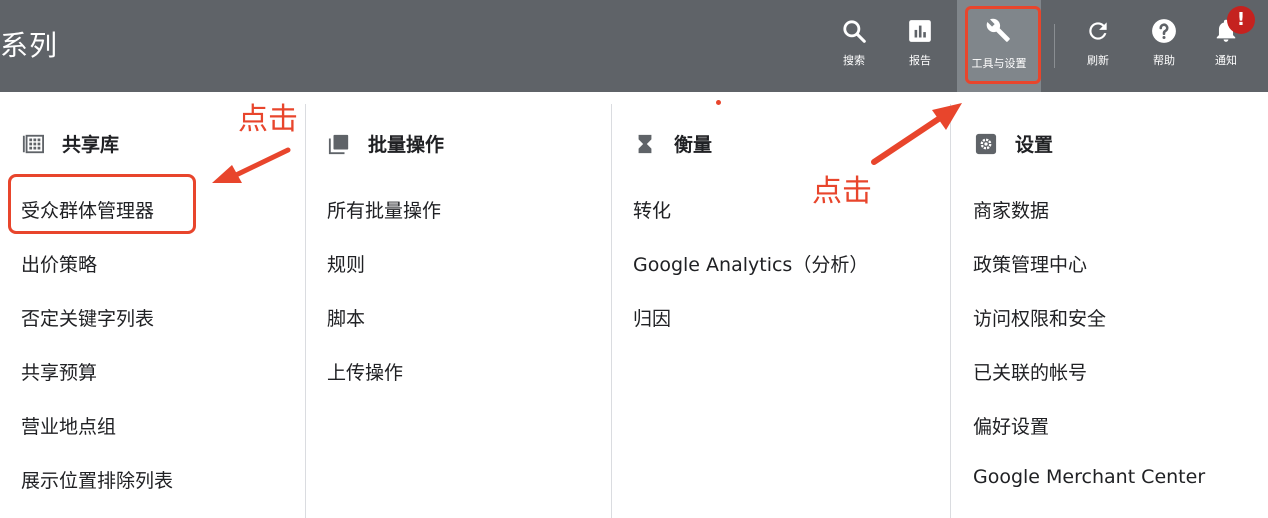  Describe the element at coordinates (999, 46) in the screenshot. I see `tools-settings-button: 工具与设置` at that location.